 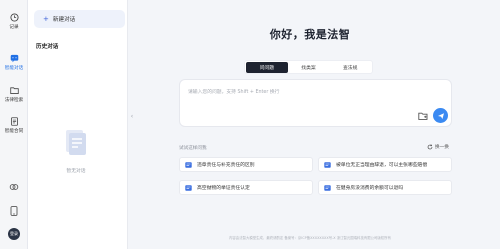 I want to click on suggestion-item: 在健身房没消费的余额可以退吗, so click(x=385, y=187).